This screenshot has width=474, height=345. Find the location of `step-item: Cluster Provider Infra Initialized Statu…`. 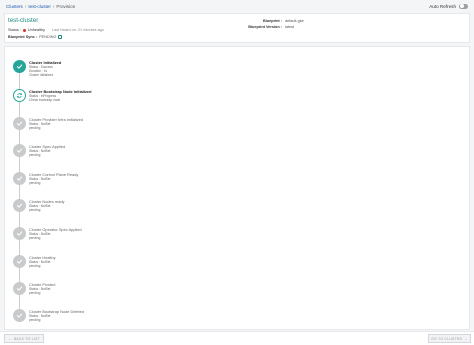

step-item: Cluster Provider Infra Initialized Statu… is located at coordinates (113, 126).